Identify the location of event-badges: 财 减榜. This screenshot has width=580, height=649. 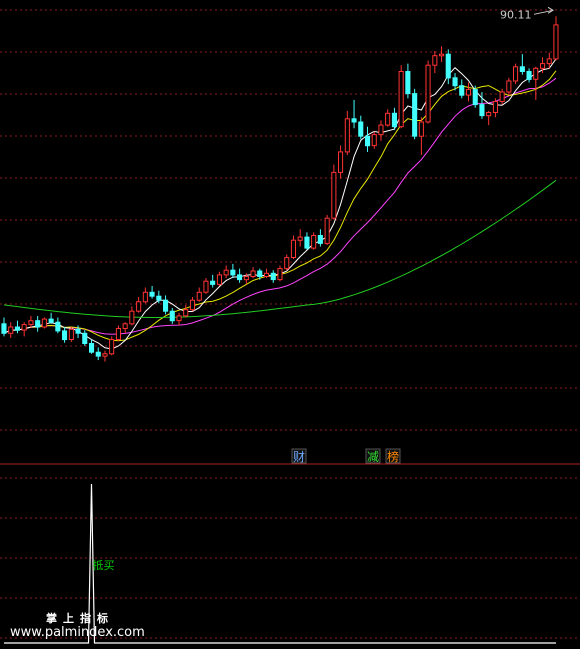
(346, 456).